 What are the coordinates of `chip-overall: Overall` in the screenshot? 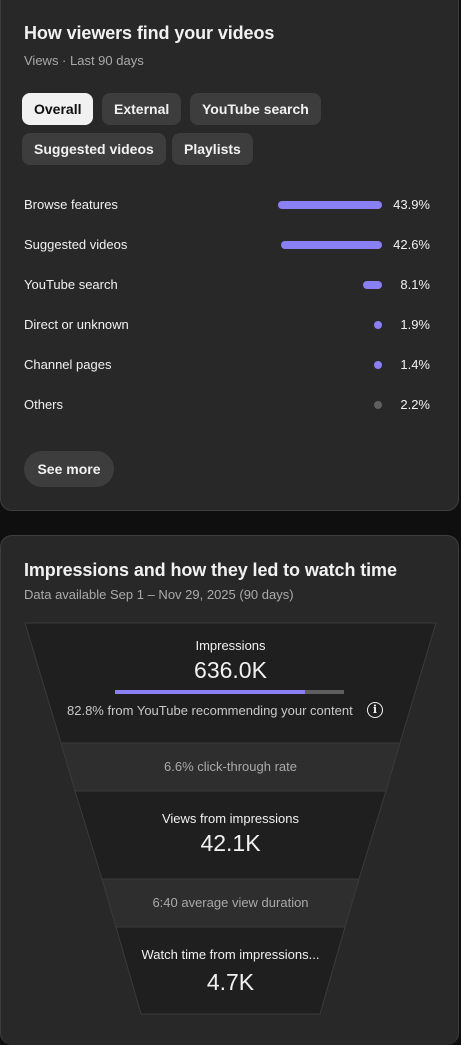 It's located at (58, 109).